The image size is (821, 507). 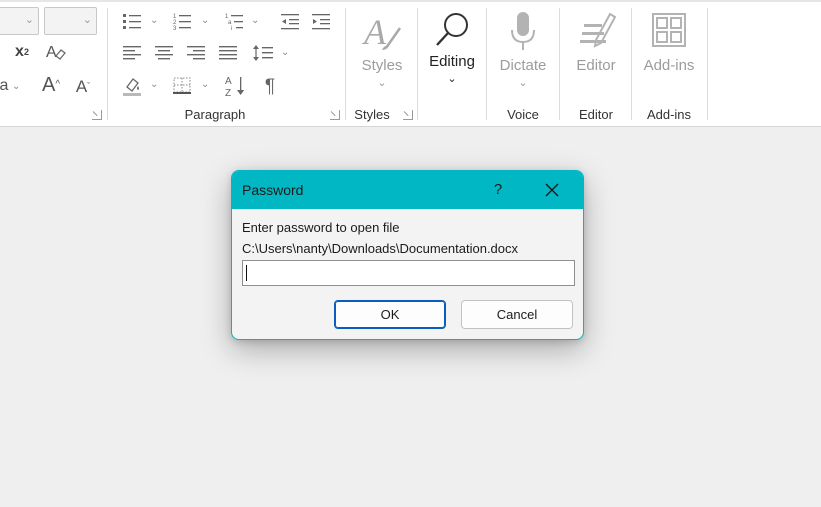 What do you see at coordinates (598, 30) in the screenshot?
I see `editor-pen-icon` at bounding box center [598, 30].